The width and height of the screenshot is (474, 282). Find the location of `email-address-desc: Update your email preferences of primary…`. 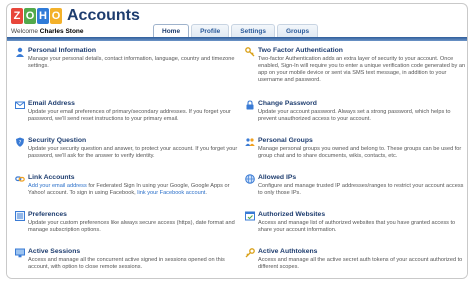

email-address-desc: Update your email preferences of primary… is located at coordinates (129, 115).